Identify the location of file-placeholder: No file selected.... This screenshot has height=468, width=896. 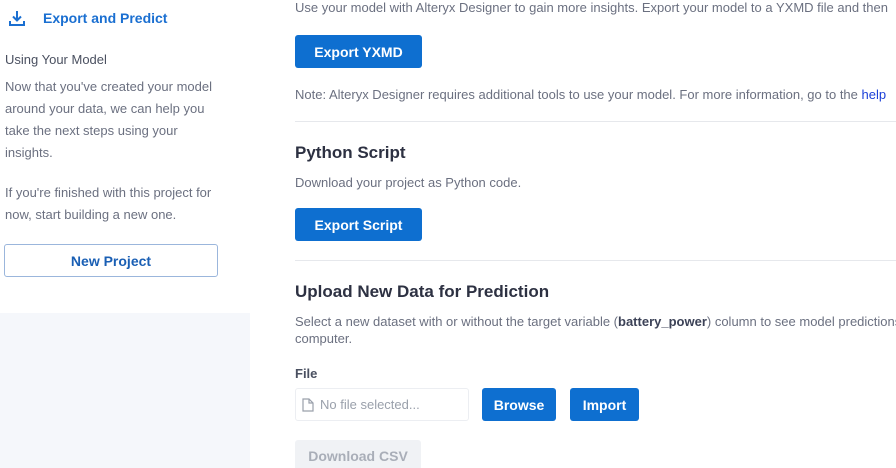
(370, 404).